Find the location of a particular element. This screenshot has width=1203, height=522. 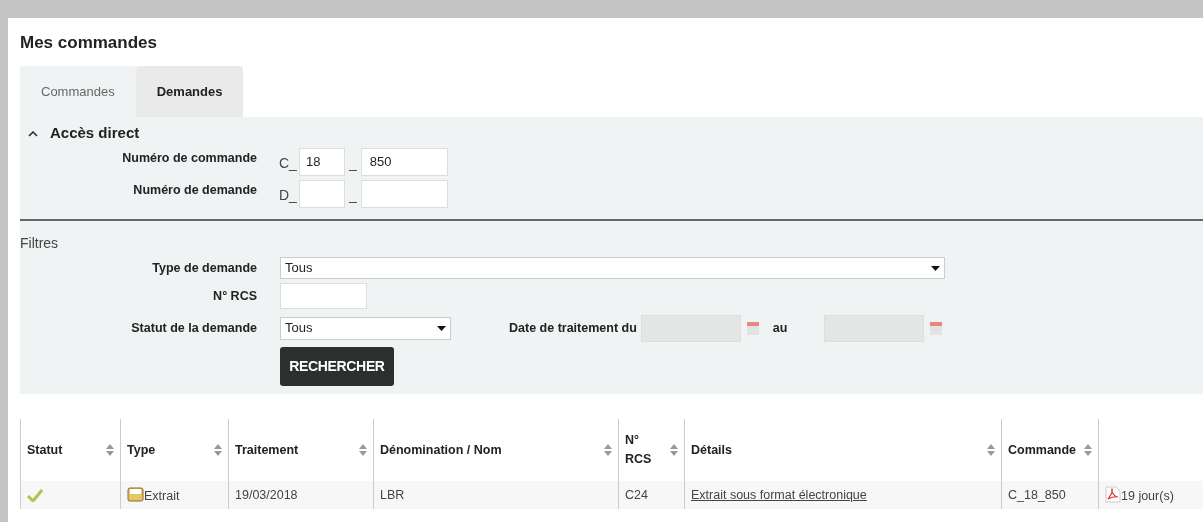

table-cell-text: C_18_850 is located at coordinates (1037, 495).